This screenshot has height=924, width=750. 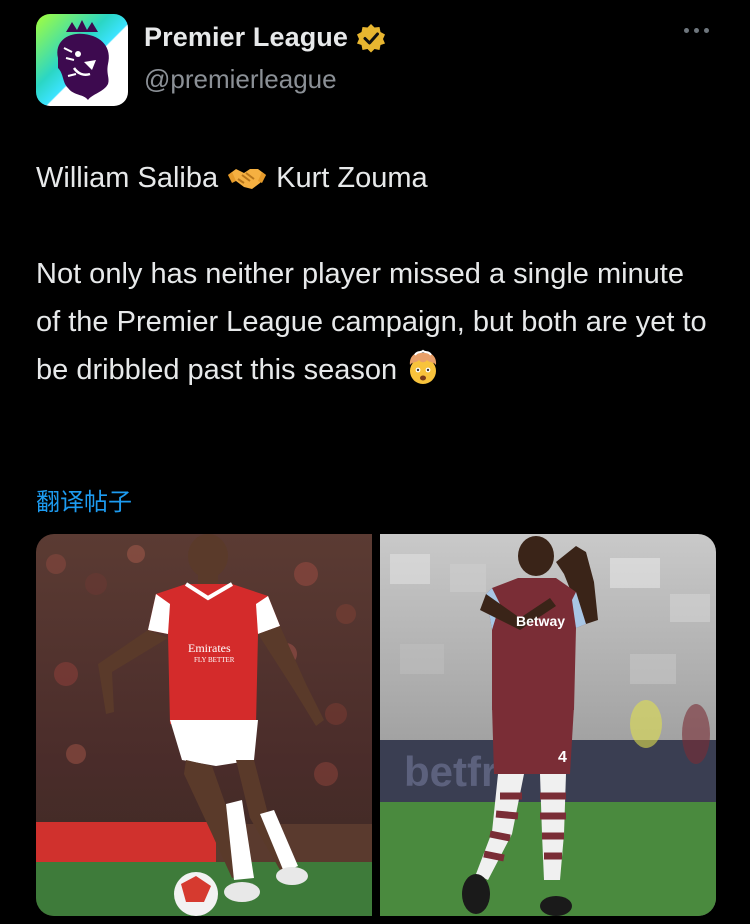 I want to click on account-handle: @premierleague, so click(x=240, y=79).